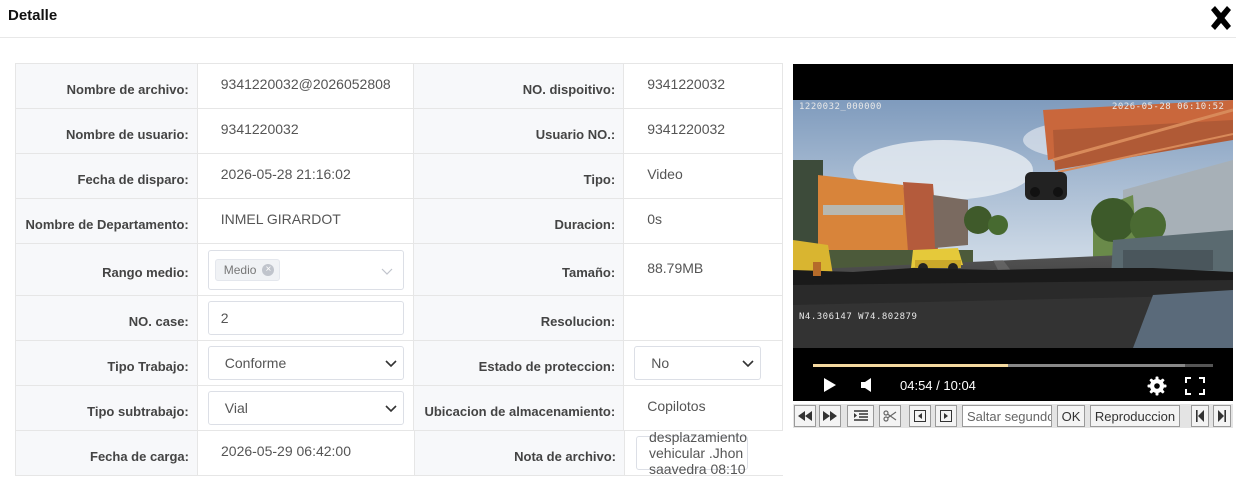  What do you see at coordinates (107, 86) in the screenshot?
I see `file-name-label: Nombre de archivo:` at bounding box center [107, 86].